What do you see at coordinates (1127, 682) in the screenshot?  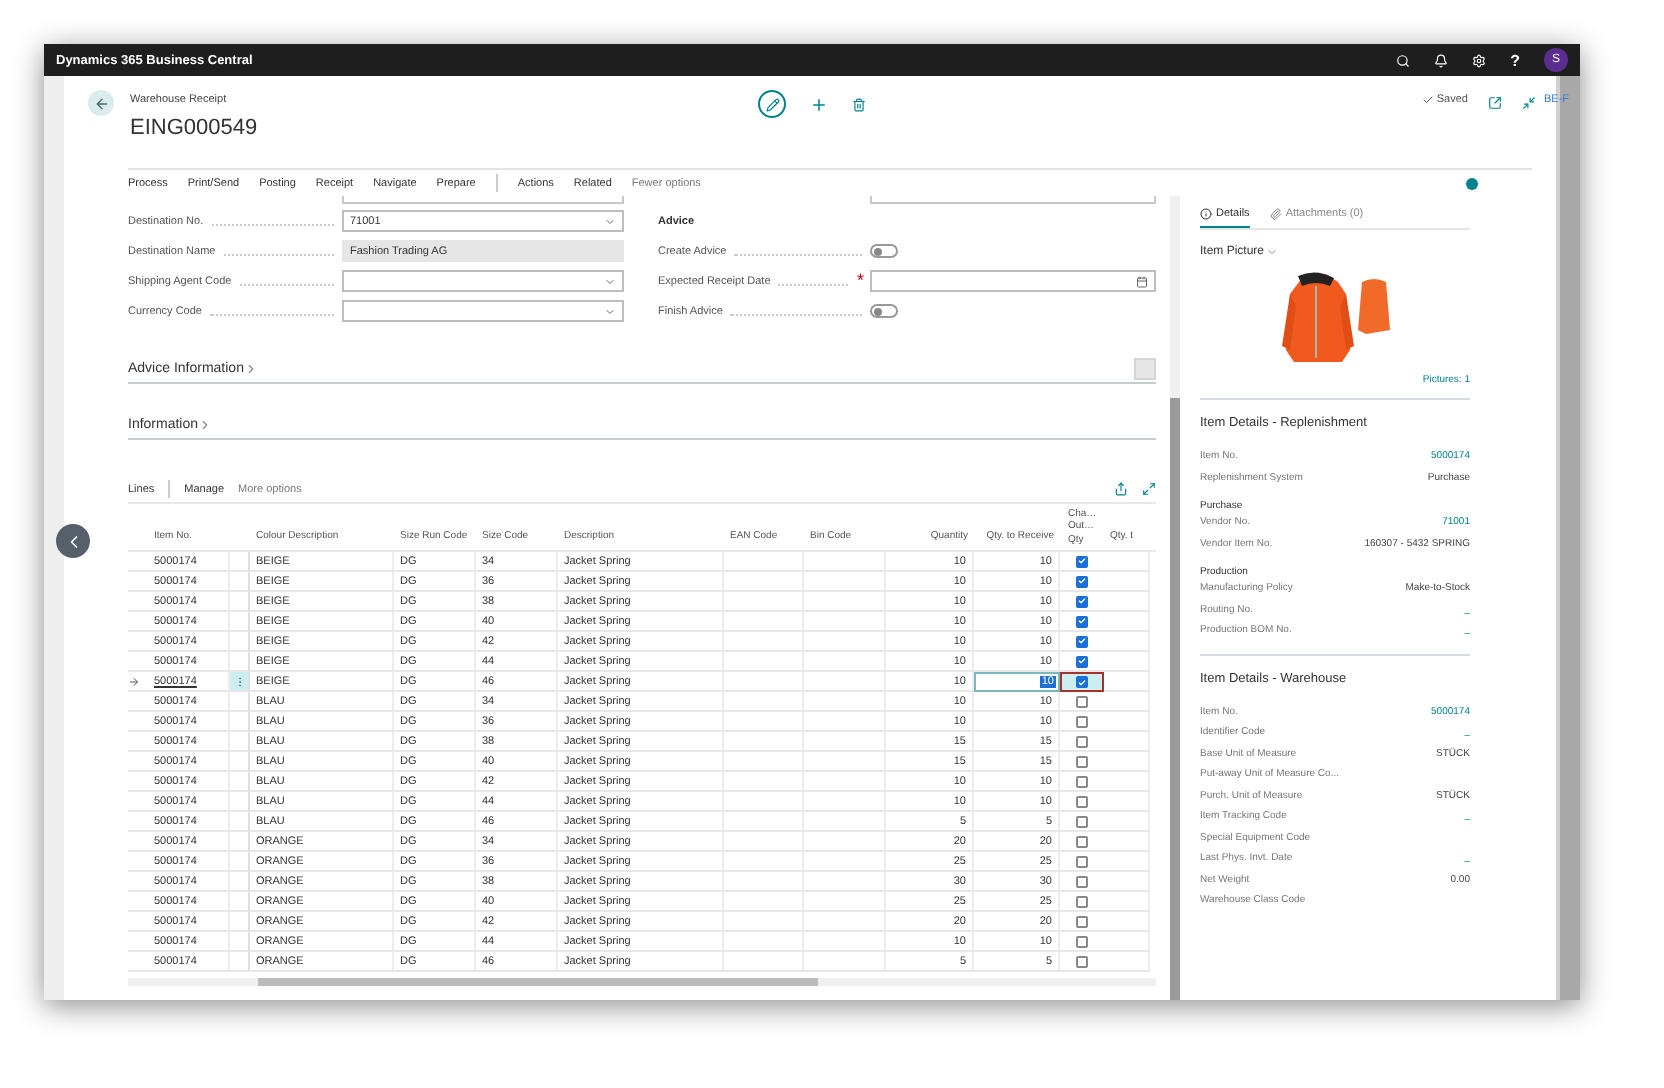 I see `table-cell` at bounding box center [1127, 682].